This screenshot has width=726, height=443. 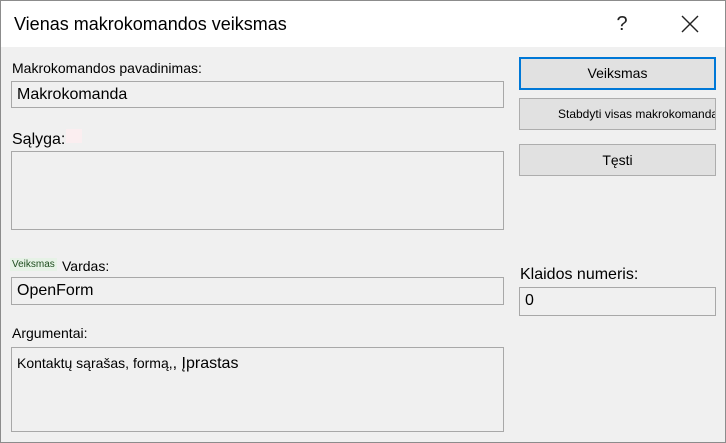 What do you see at coordinates (205, 363) in the screenshot?
I see `arguments-value-suffix: , Įprastas` at bounding box center [205, 363].